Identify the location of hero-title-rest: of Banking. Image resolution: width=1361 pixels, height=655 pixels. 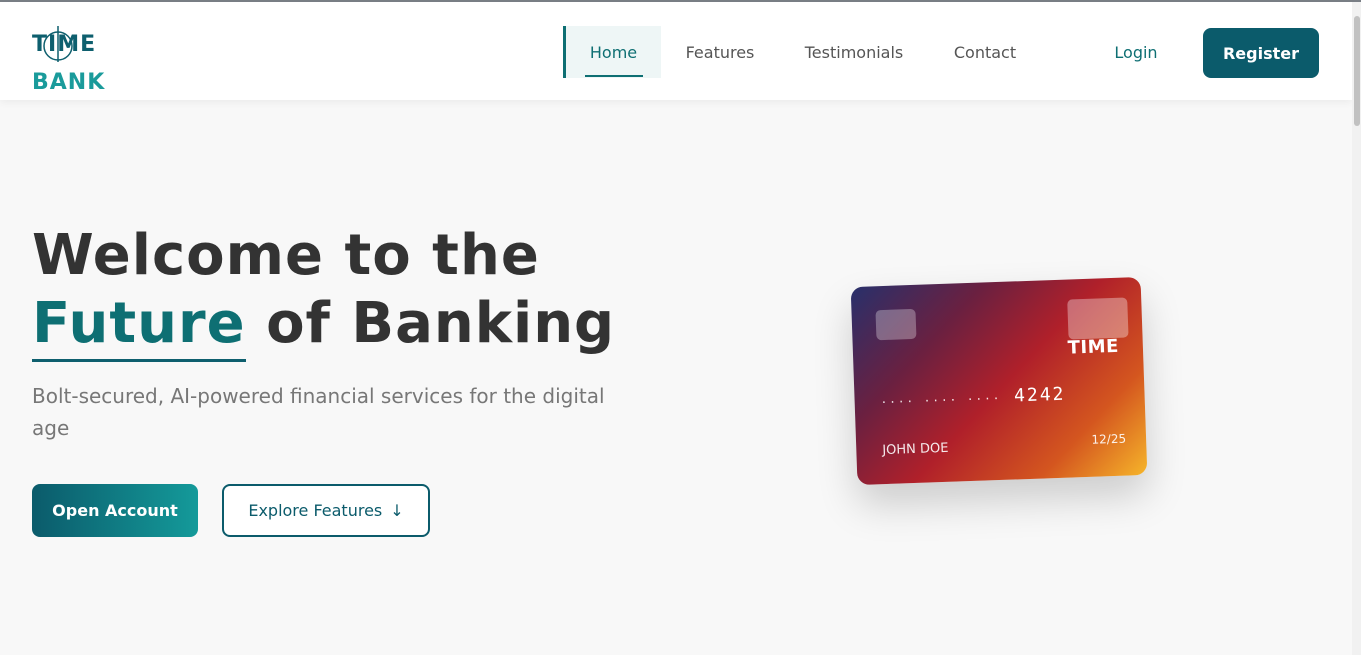
(441, 323).